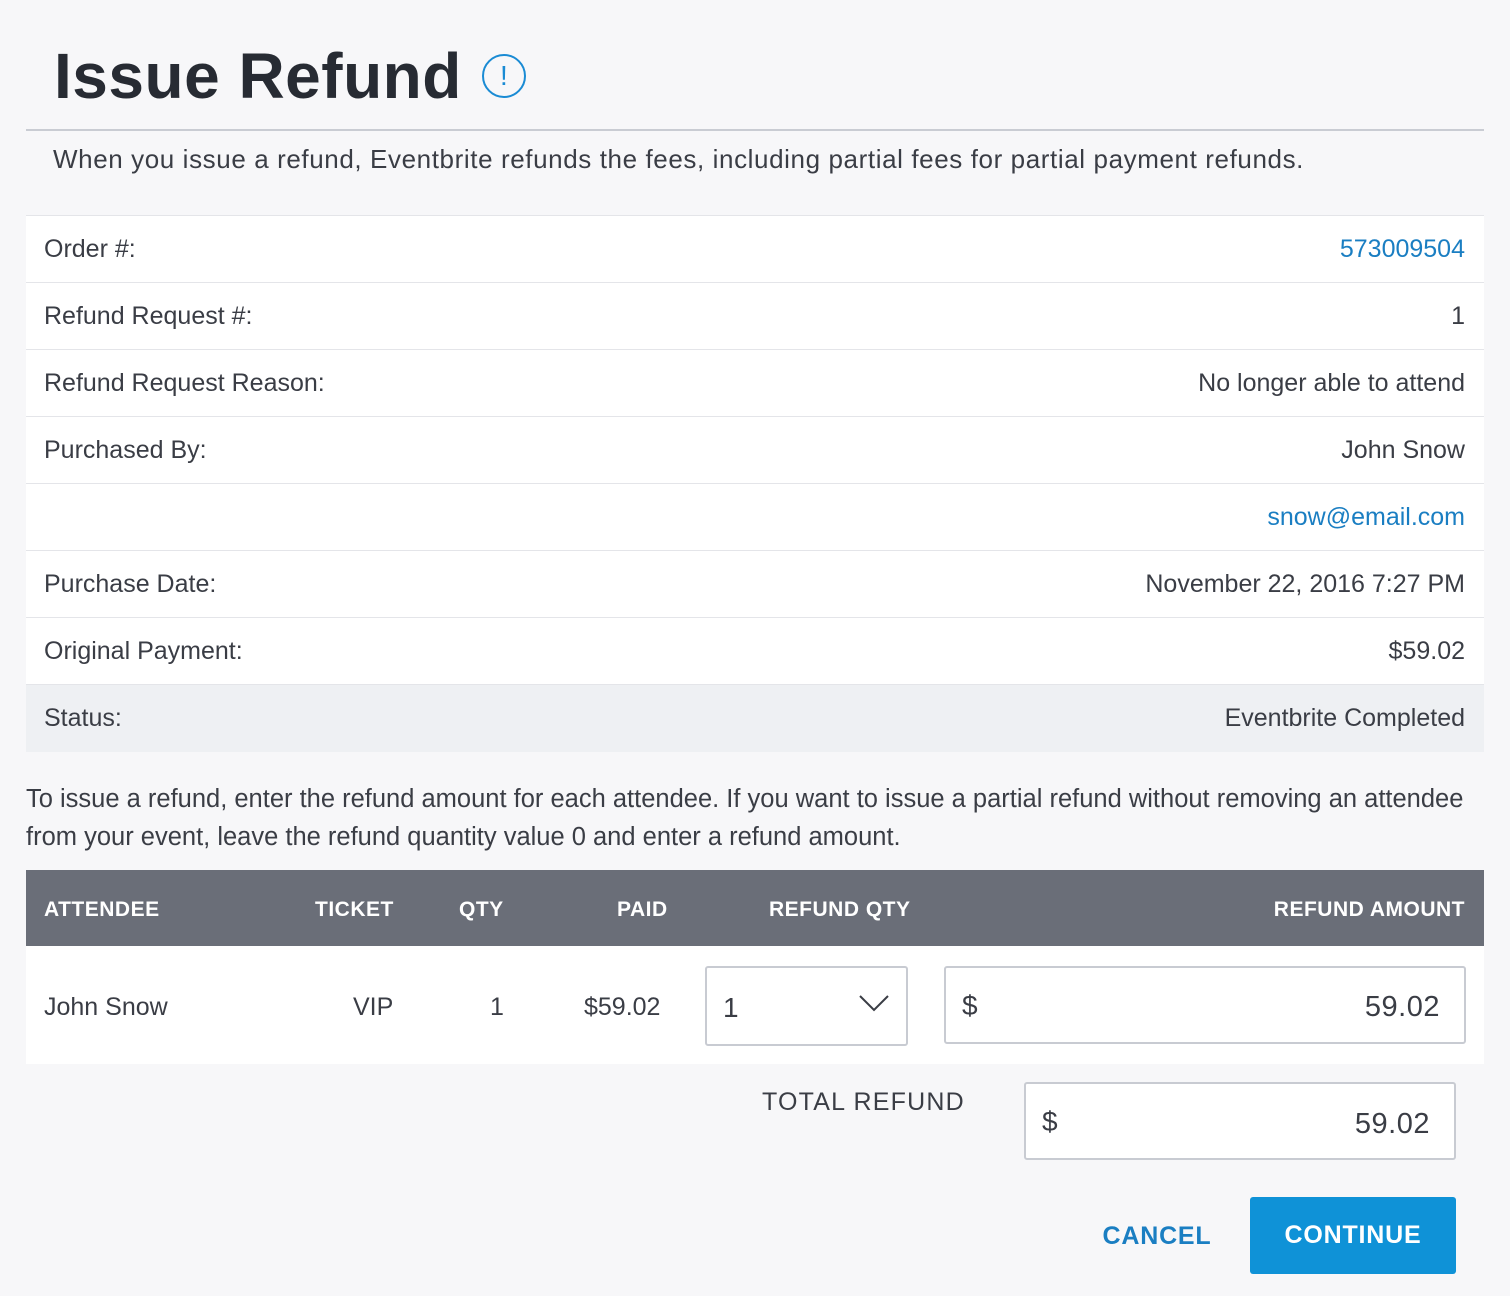  What do you see at coordinates (755, 449) in the screenshot?
I see `detail-row-purchased-by: Purchased By: John Snow` at bounding box center [755, 449].